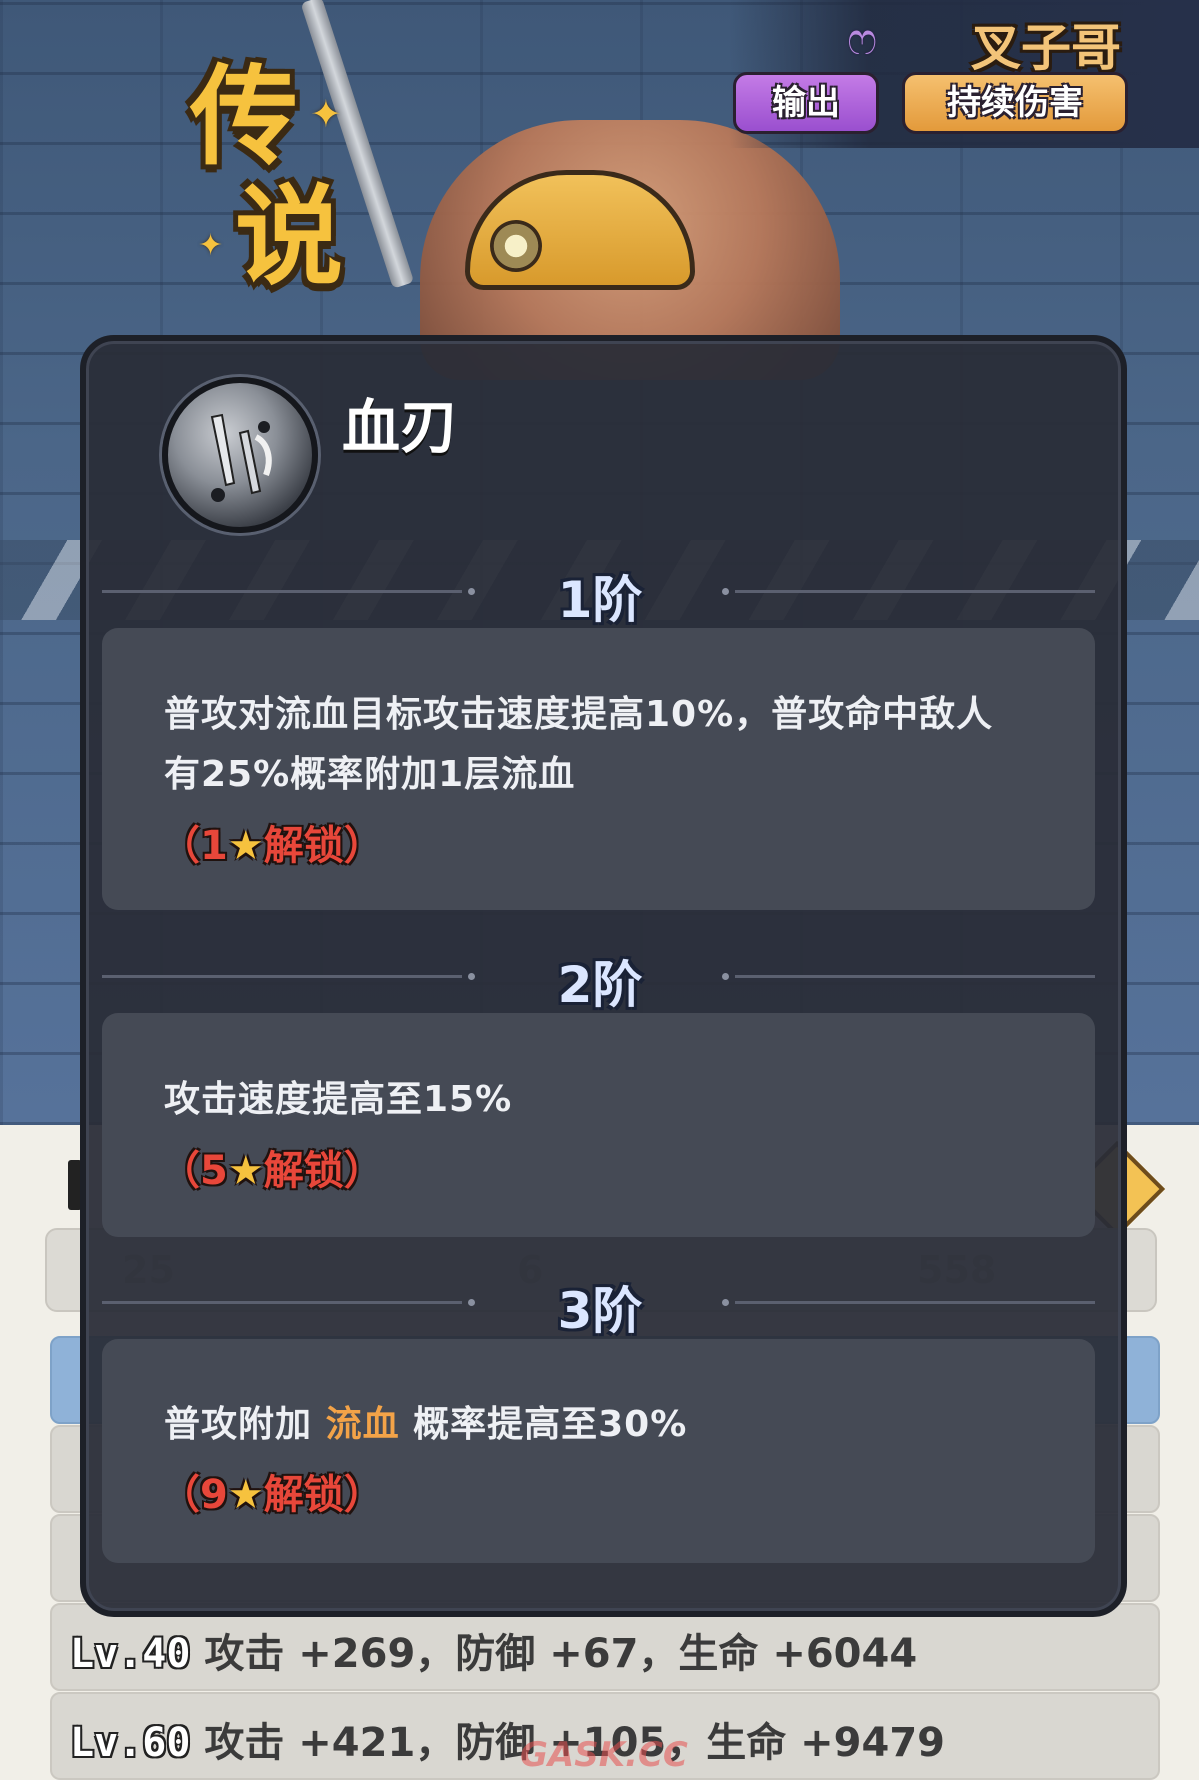 The width and height of the screenshot is (1199, 1780). Describe the element at coordinates (604, 745) in the screenshot. I see `tier-description: 普攻对流血目标攻击速度提高10%，普攻命中敌人 有25%概率附加1层流血` at that location.